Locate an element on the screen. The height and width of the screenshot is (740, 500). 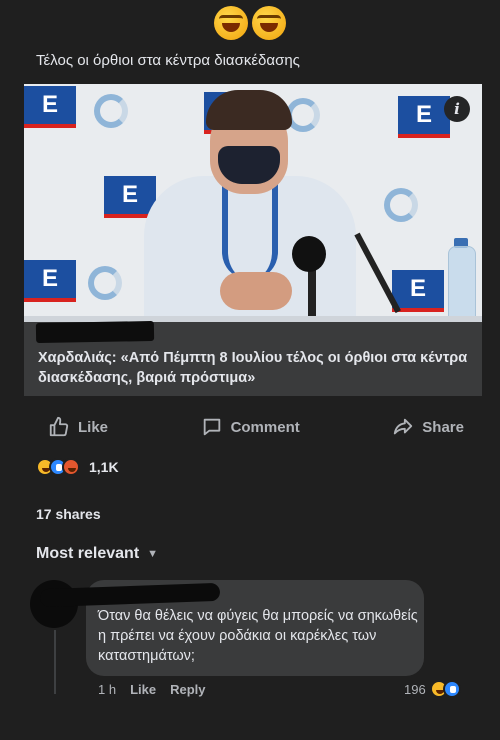
post-text: Τέλος οι όρθιοι στα κέντρα διασκέδασης is located at coordinates (168, 60).